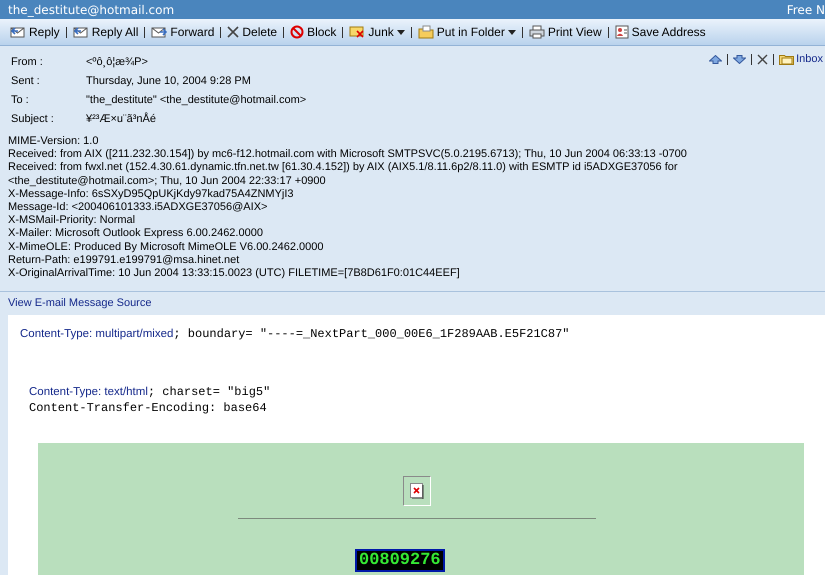 The height and width of the screenshot is (575, 825). What do you see at coordinates (297, 32) in the screenshot?
I see `block-icon` at bounding box center [297, 32].